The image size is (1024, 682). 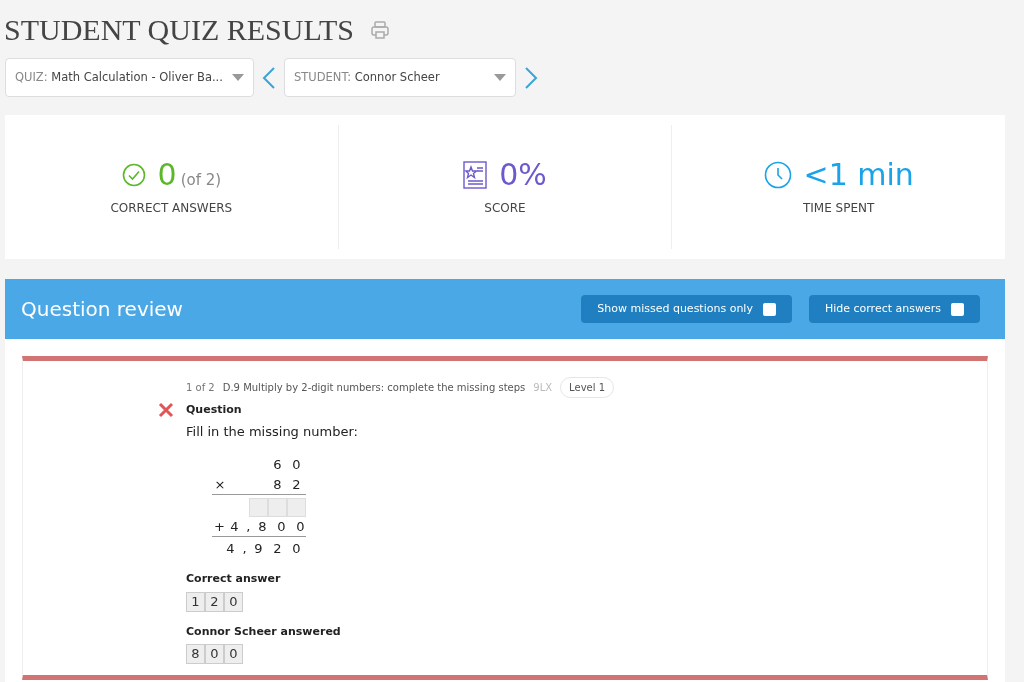 I want to click on stat-value: 0, so click(x=167, y=175).